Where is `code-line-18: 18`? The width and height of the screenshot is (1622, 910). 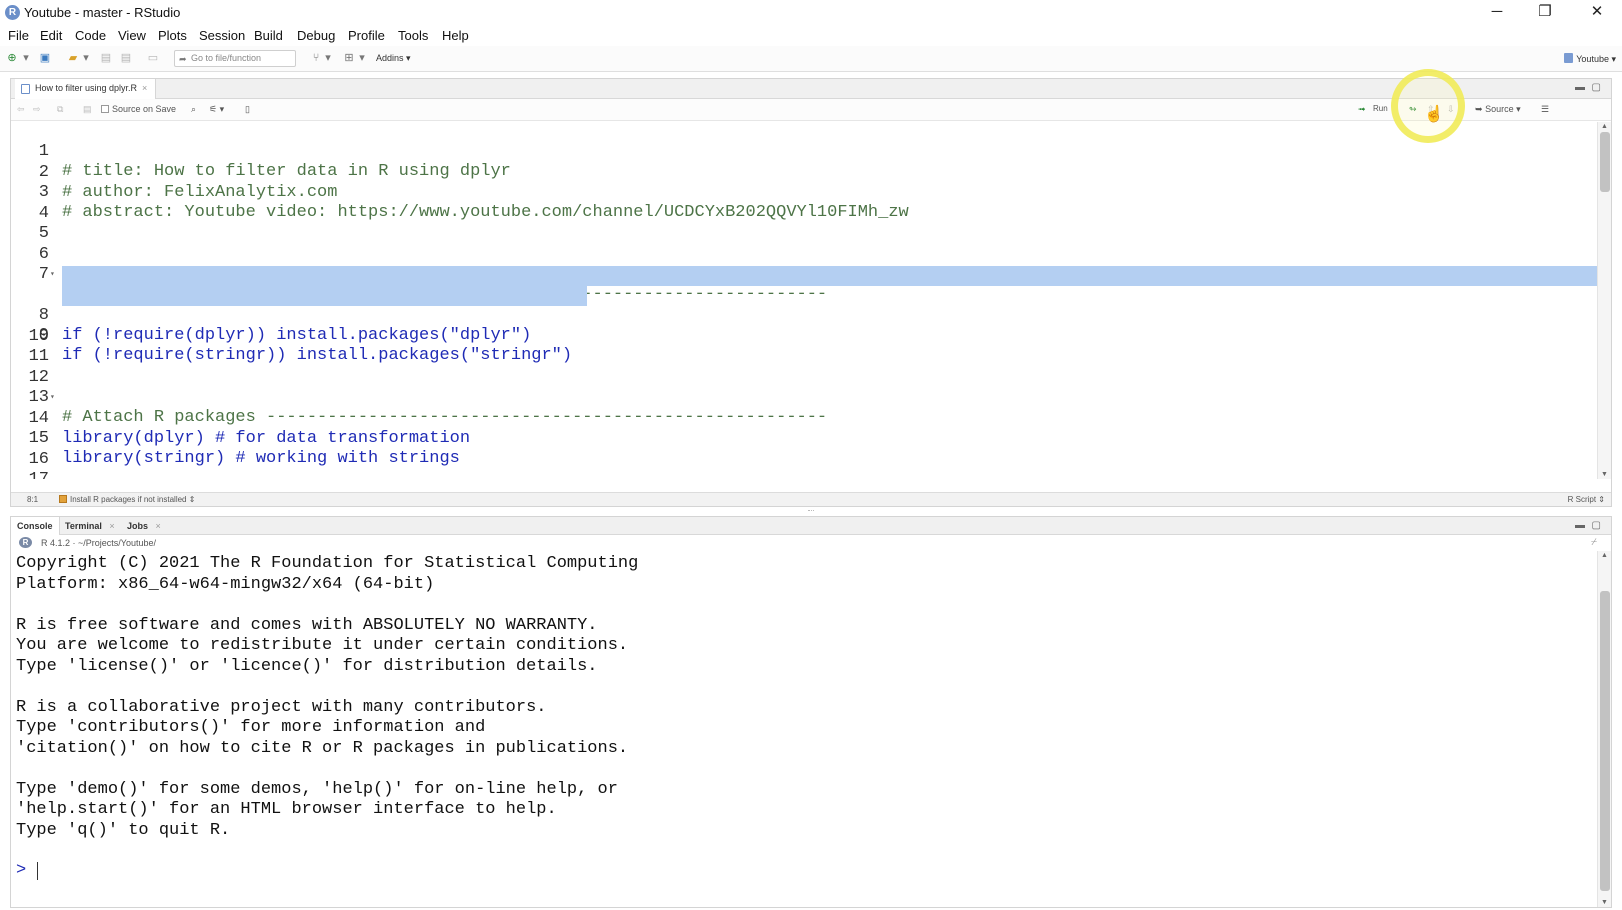
code-line-18: 18 is located at coordinates (804, 475).